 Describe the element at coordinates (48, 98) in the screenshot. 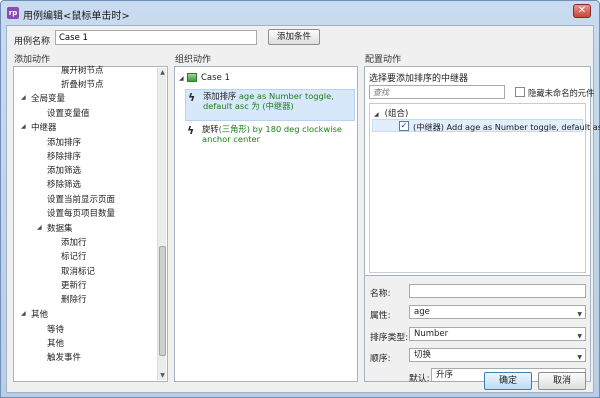

I see `tree-item-global-variable: 全局变量` at that location.